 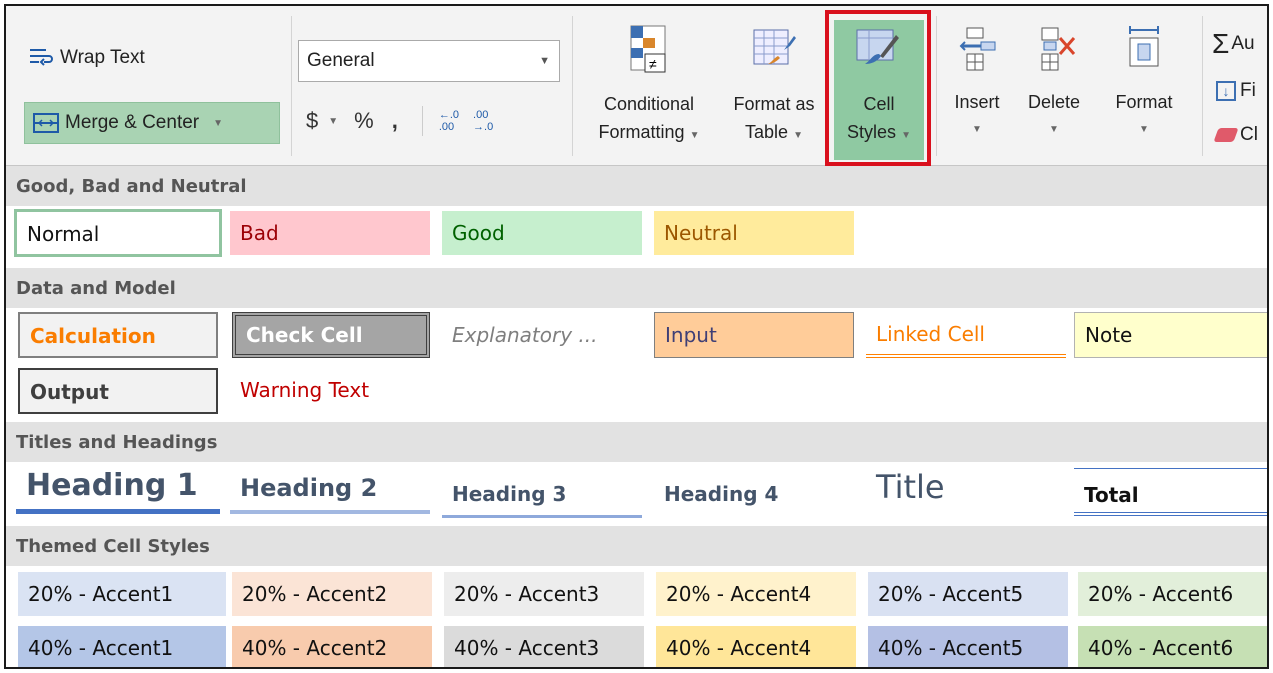 I want to click on wrap-text-label: Wrap Text, so click(x=102, y=57).